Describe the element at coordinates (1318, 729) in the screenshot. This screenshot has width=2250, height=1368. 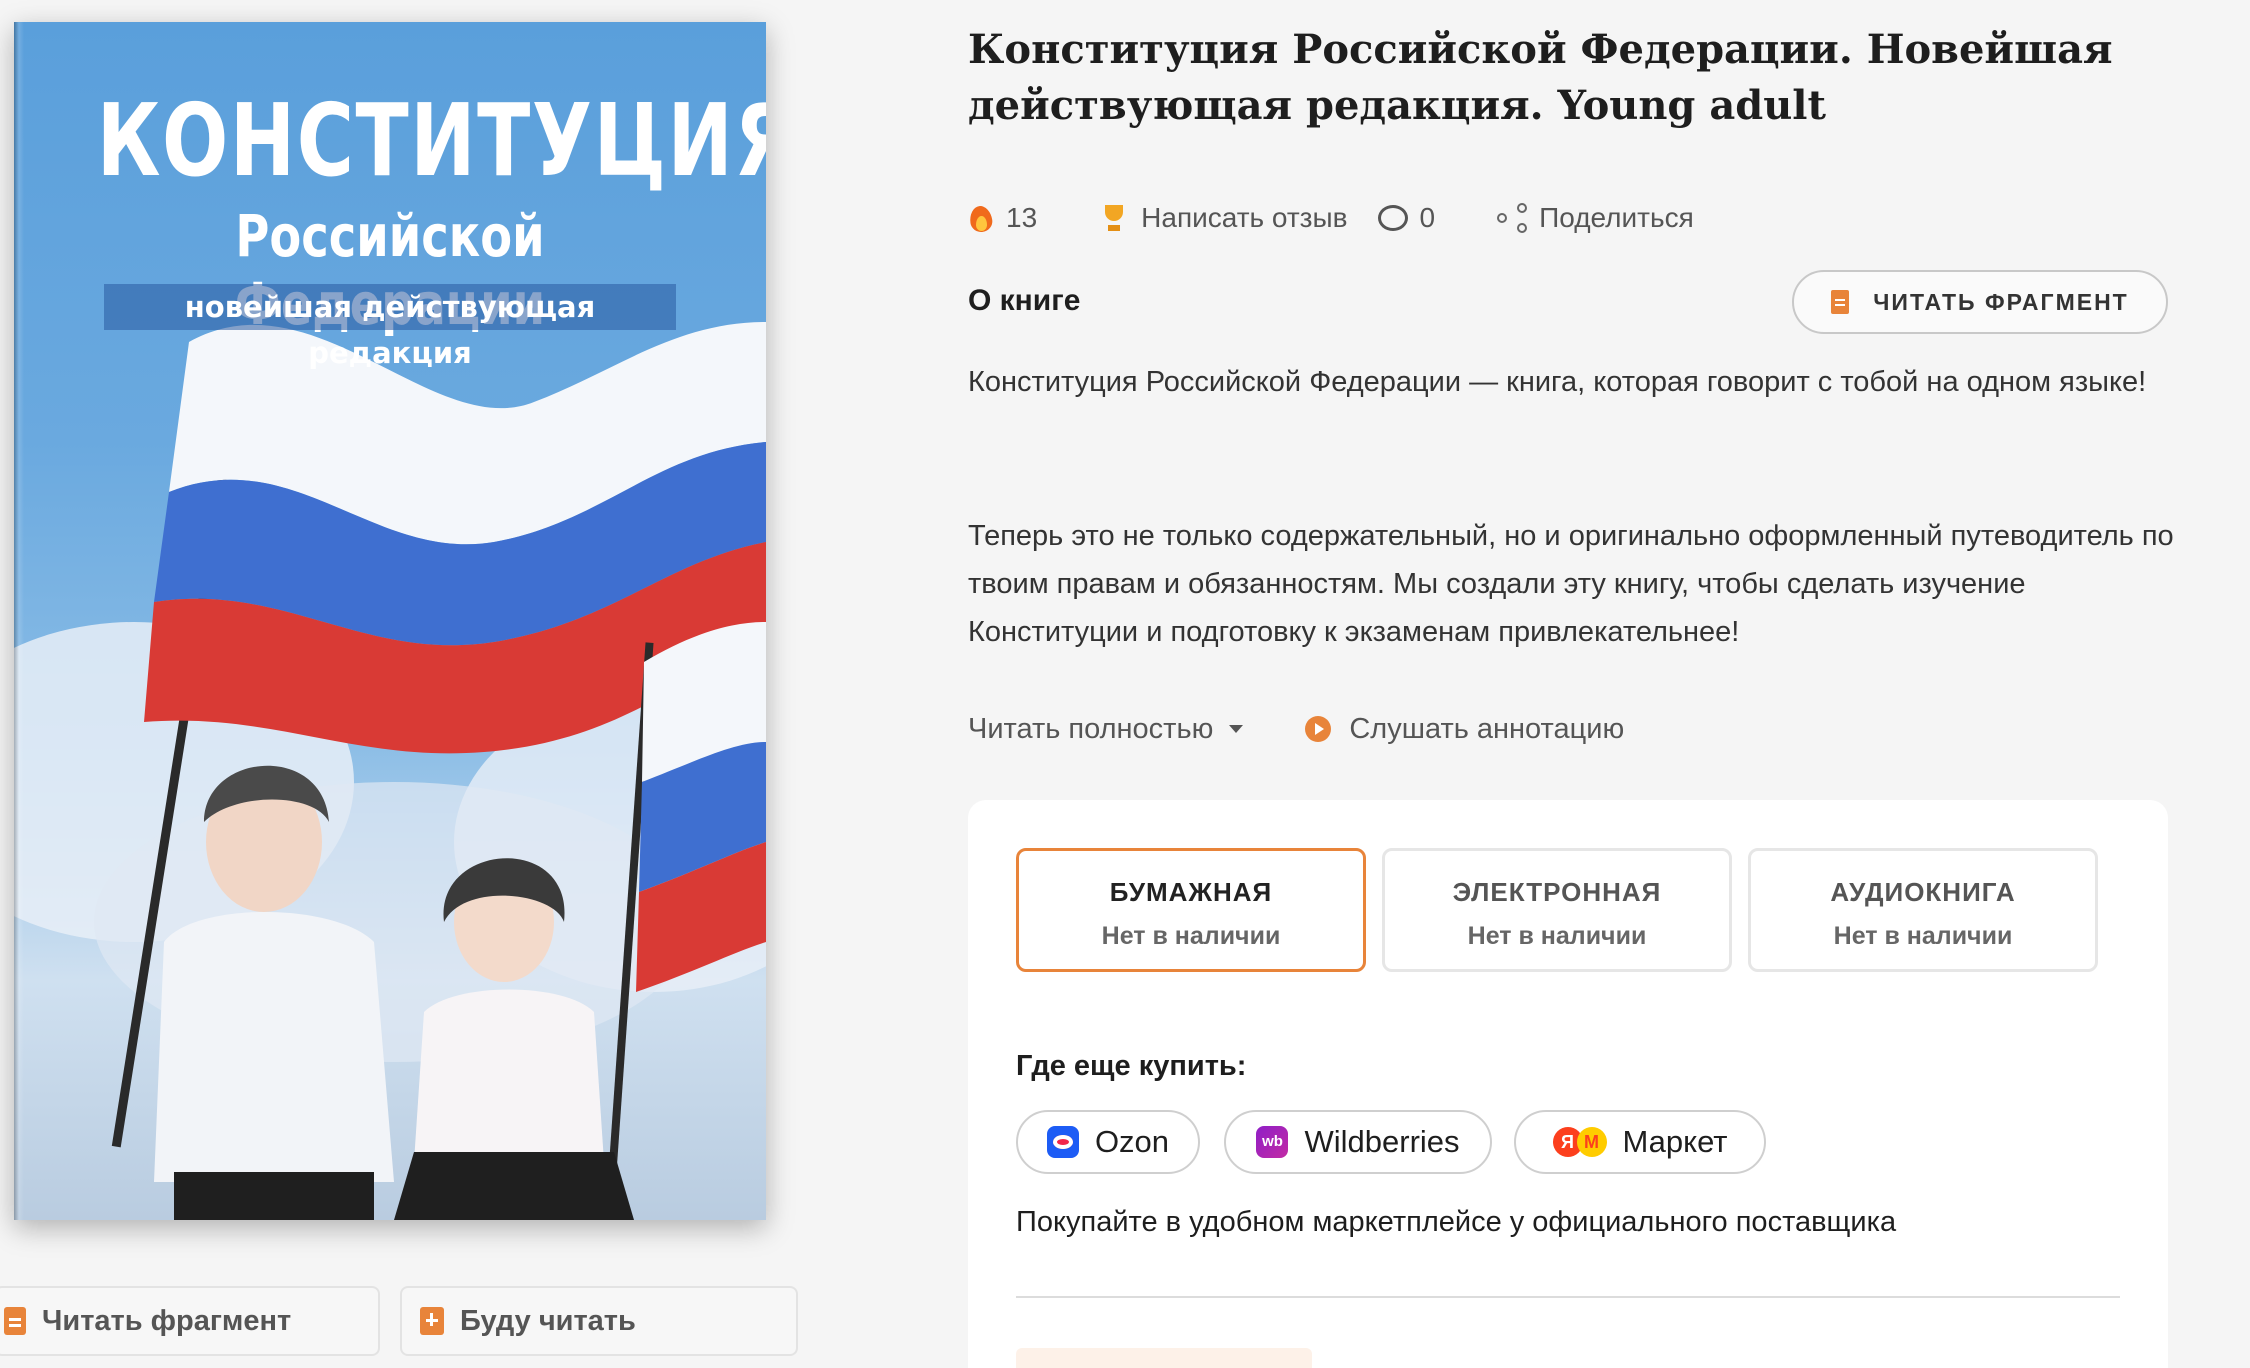
I see `play-icon` at that location.